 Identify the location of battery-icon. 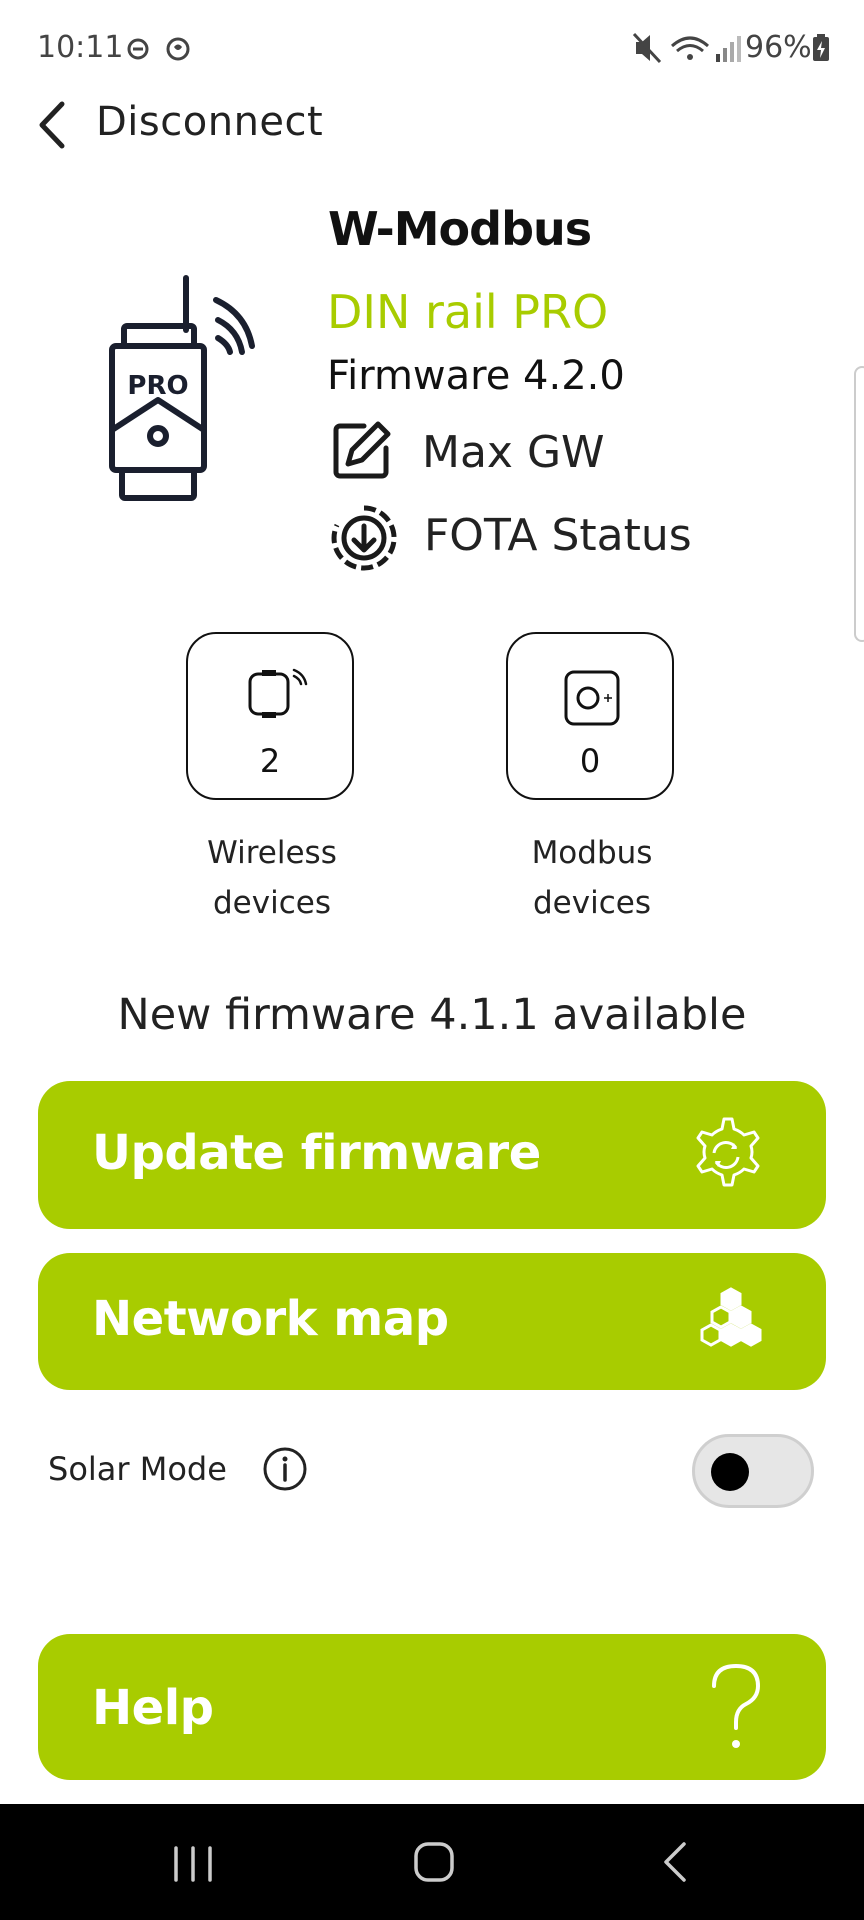
(821, 47).